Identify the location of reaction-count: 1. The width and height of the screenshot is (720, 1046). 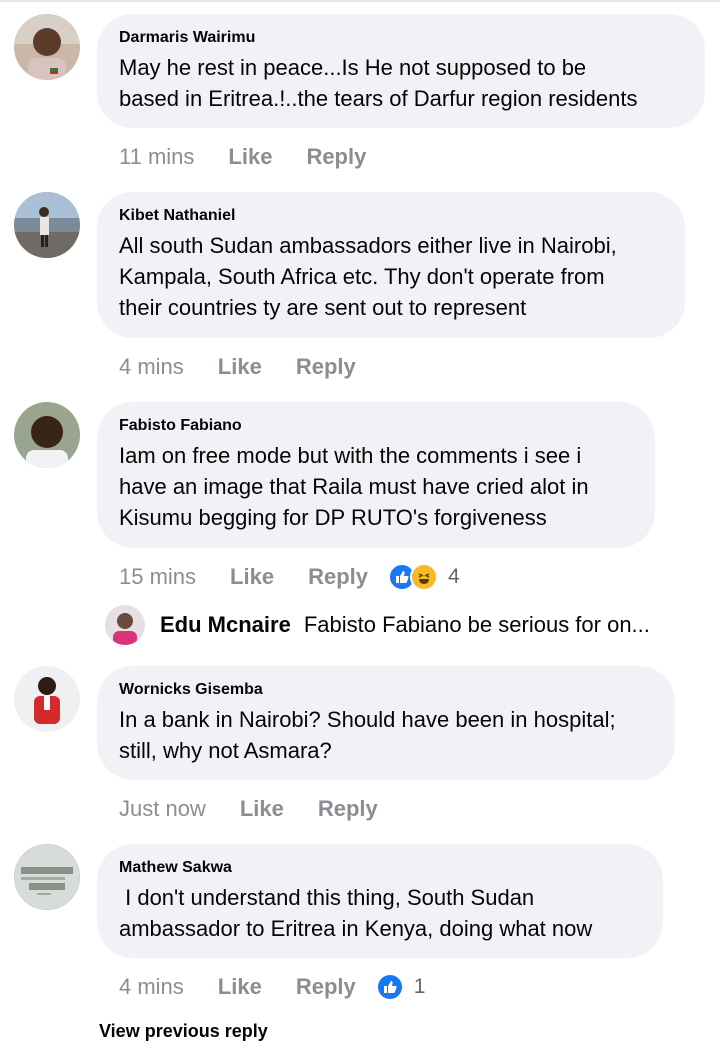
(419, 986).